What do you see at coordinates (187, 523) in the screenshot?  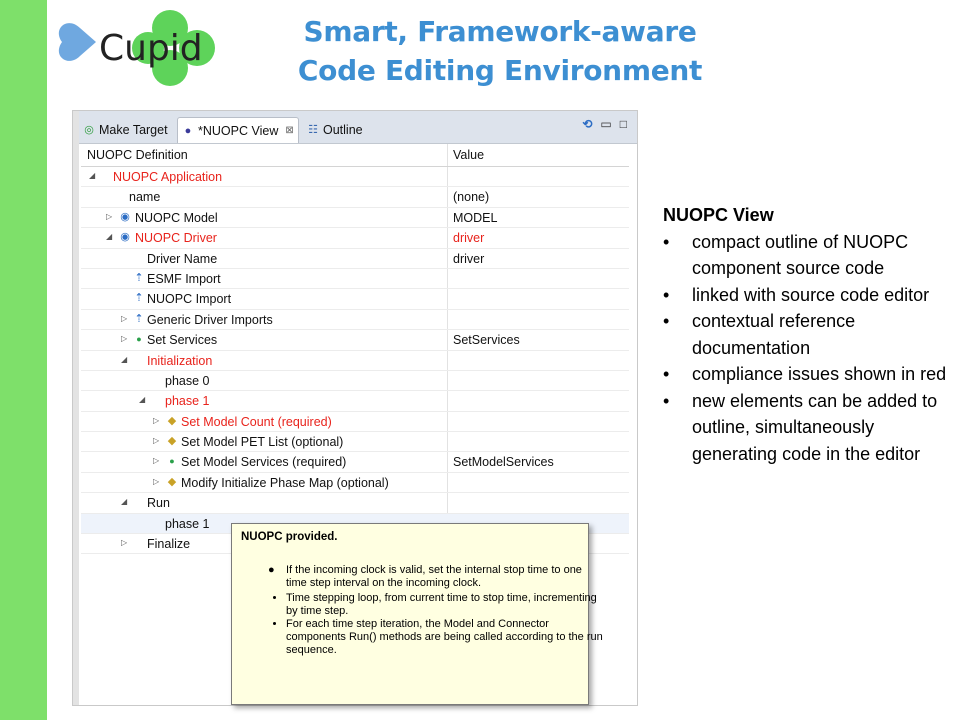 I see `row-label: phase 1` at bounding box center [187, 523].